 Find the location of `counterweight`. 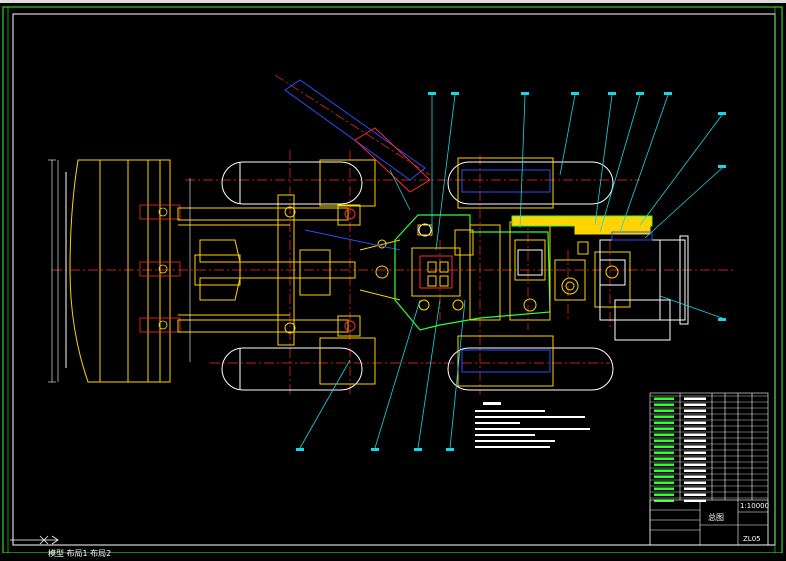

counterweight is located at coordinates (644, 286).